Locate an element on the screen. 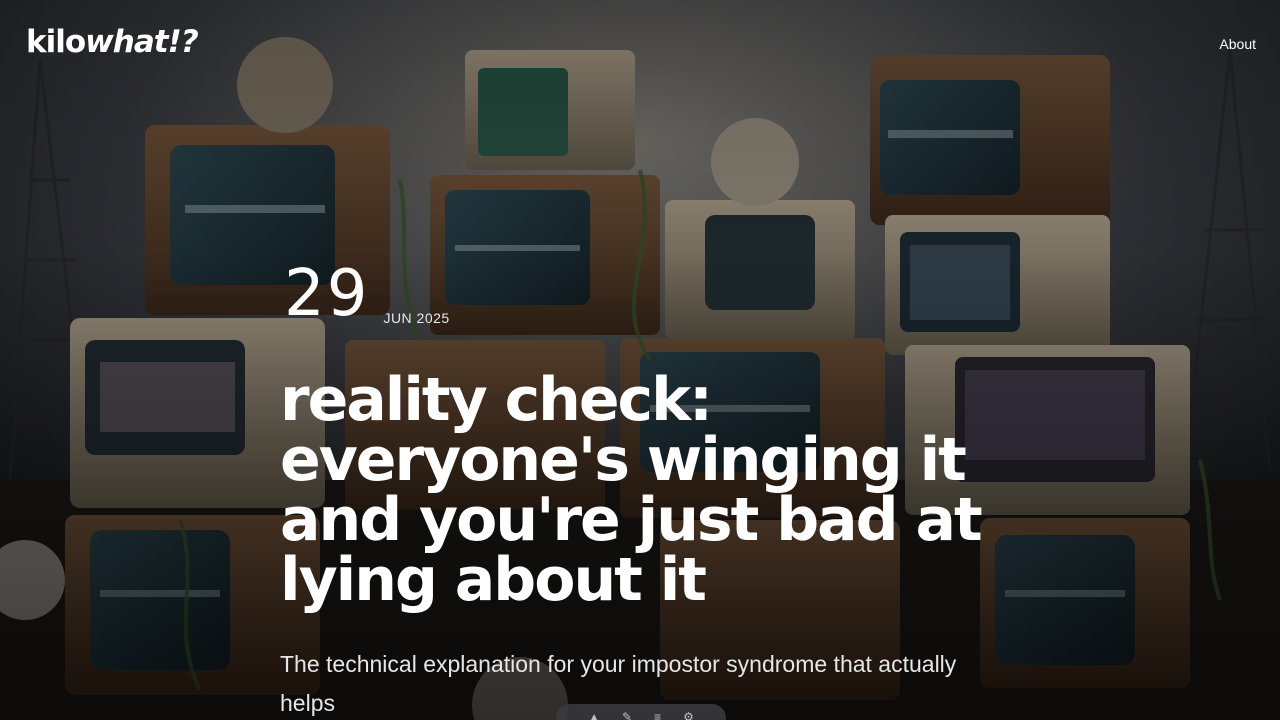 This screenshot has height=720, width=1280. site-logo: kilowhat!? is located at coordinates (112, 42).